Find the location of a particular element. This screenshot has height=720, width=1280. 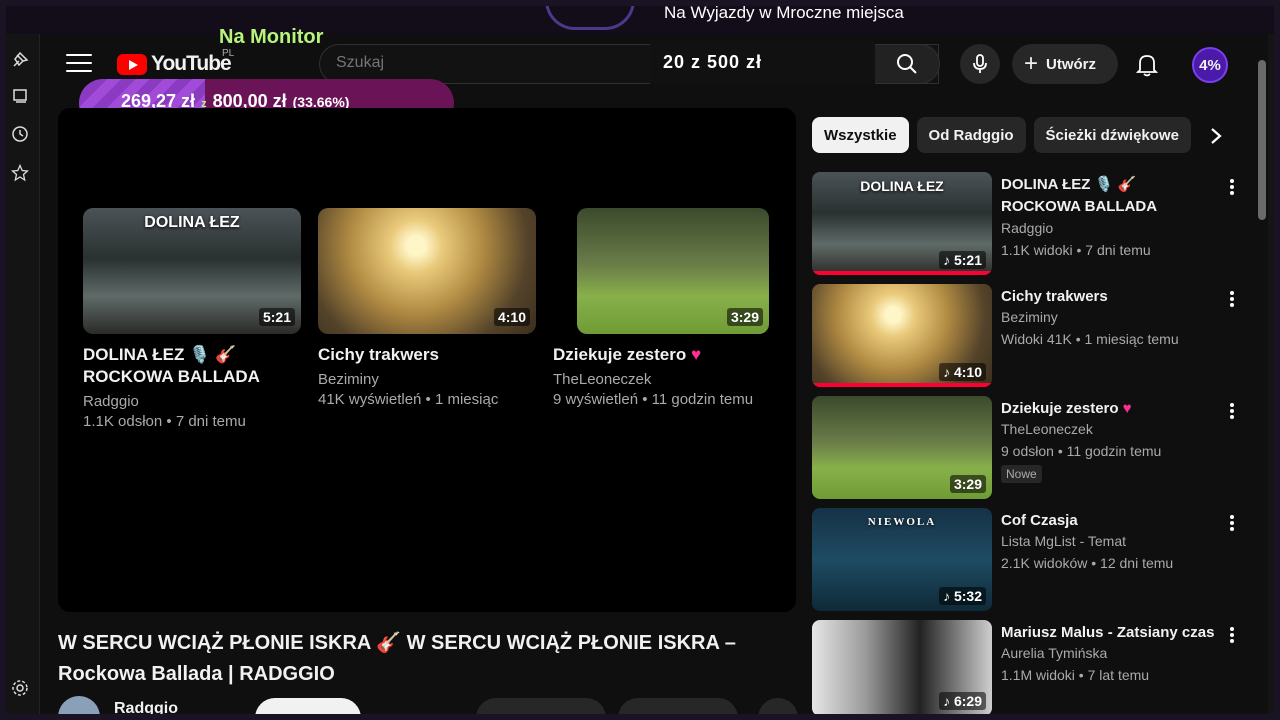

create-button: + Utwórz is located at coordinates (1065, 64).